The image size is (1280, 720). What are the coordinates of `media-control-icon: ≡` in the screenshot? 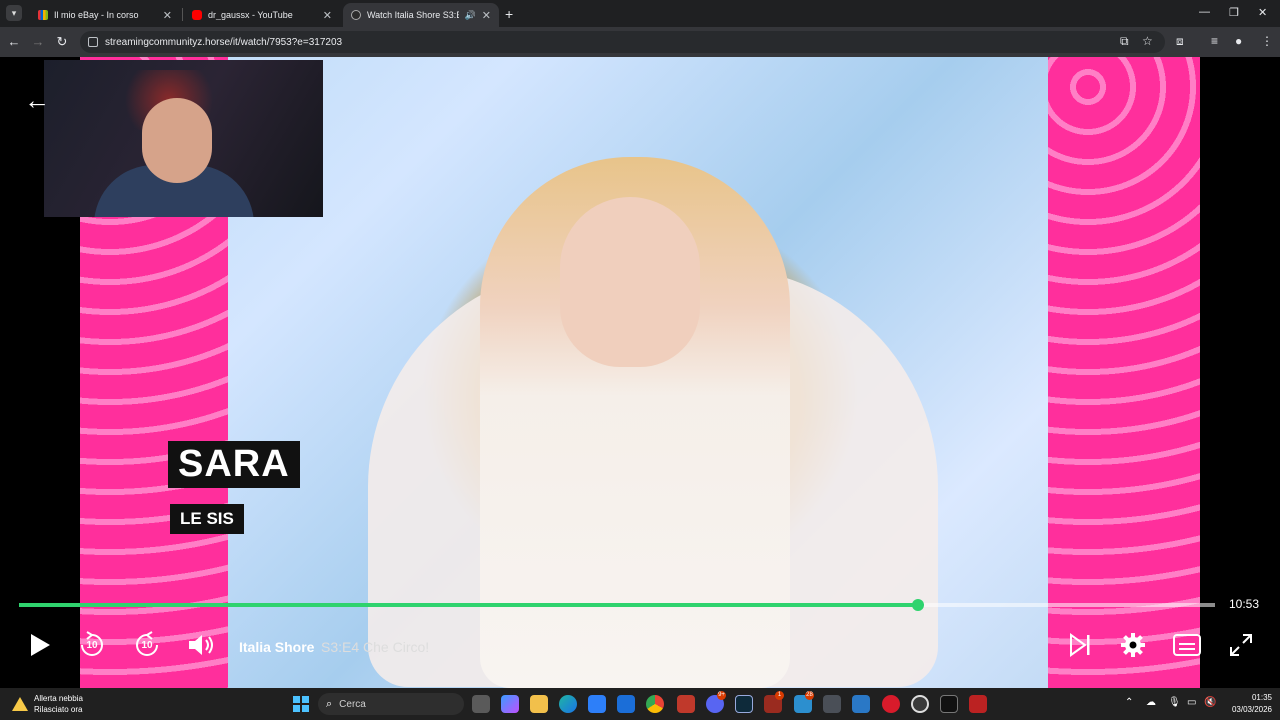 It's located at (1214, 41).